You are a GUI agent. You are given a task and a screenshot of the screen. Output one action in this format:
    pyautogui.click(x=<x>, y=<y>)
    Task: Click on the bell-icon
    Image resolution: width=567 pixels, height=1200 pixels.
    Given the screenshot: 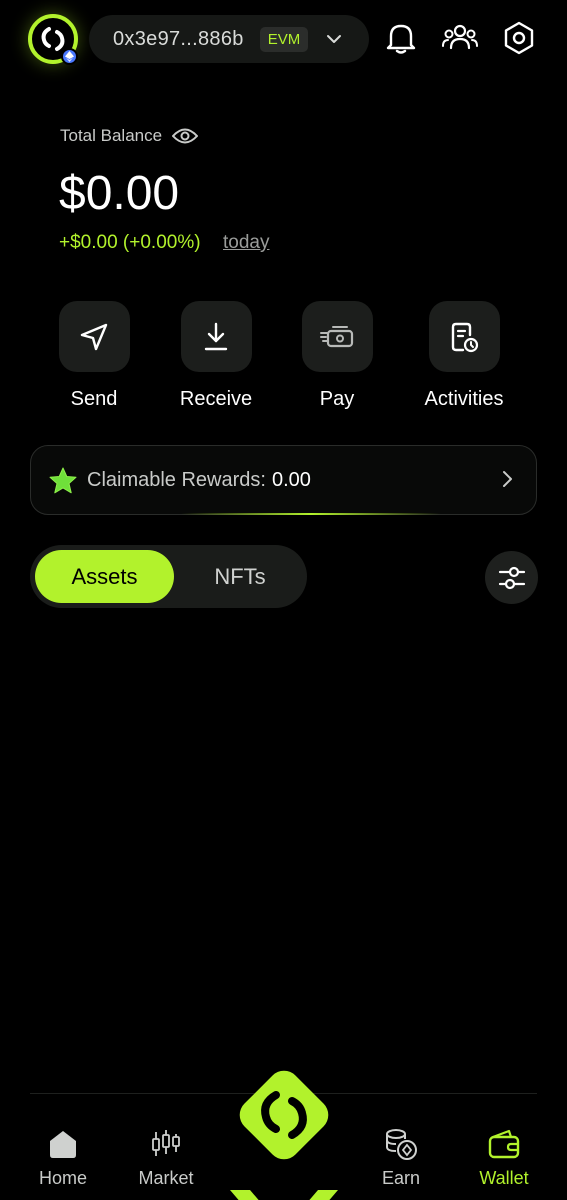 What is the action you would take?
    pyautogui.click(x=401, y=39)
    